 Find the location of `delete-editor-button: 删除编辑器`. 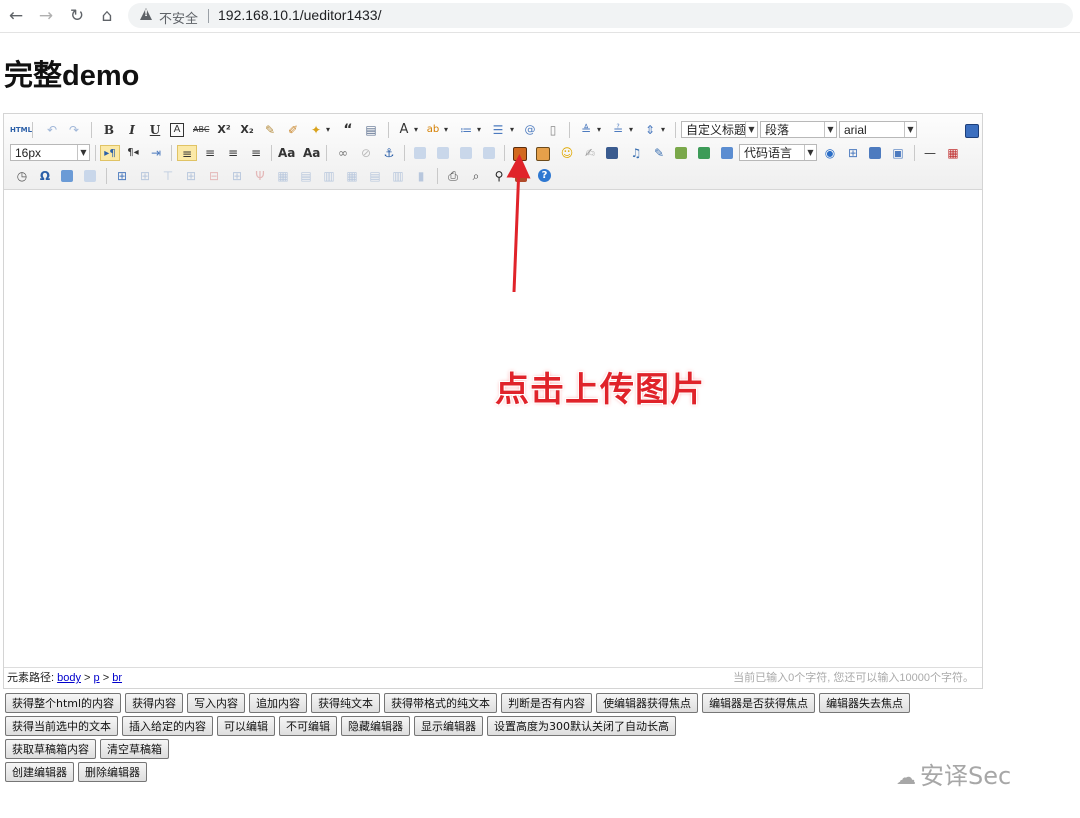

delete-editor-button: 删除编辑器 is located at coordinates (112, 772).